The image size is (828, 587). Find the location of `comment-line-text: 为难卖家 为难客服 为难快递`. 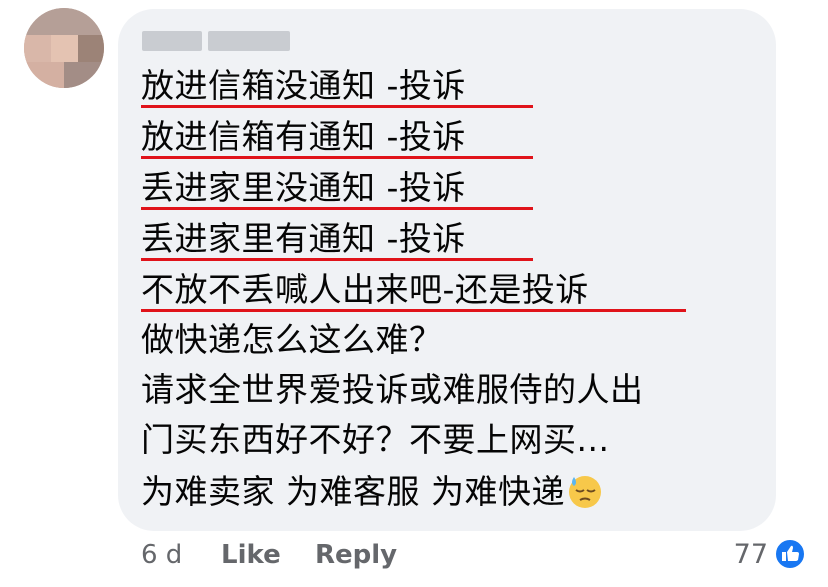

comment-line-text: 为难卖家 为难客服 为难快递 is located at coordinates (353, 491).